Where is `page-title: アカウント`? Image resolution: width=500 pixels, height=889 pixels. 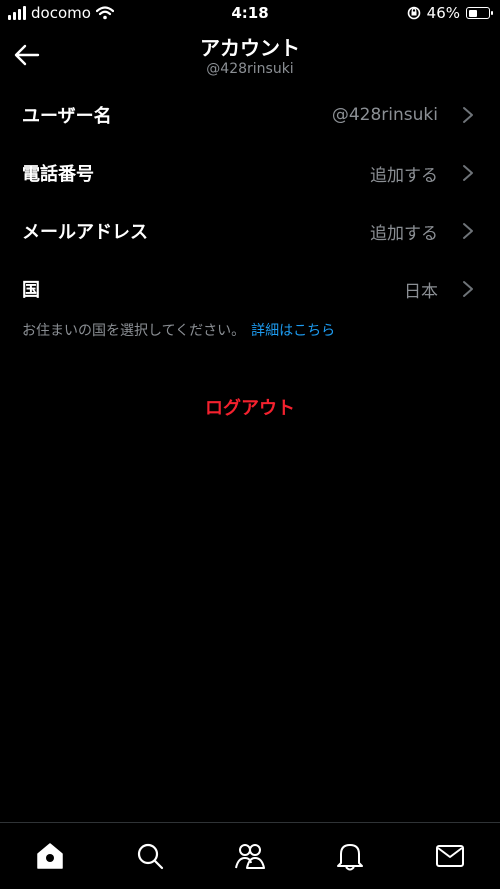 page-title: アカウント is located at coordinates (250, 48).